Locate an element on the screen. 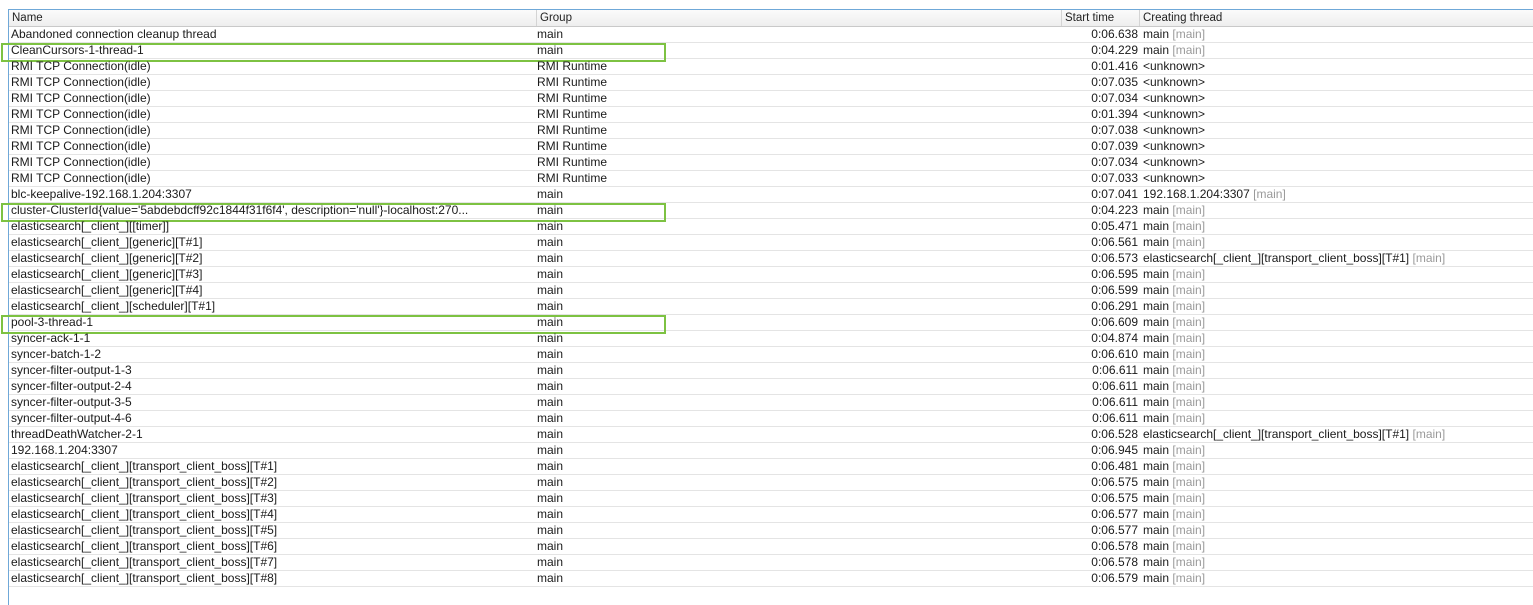  table-row: syncer-batch-1-2 main 0:06.610 main [main] is located at coordinates (771, 355).